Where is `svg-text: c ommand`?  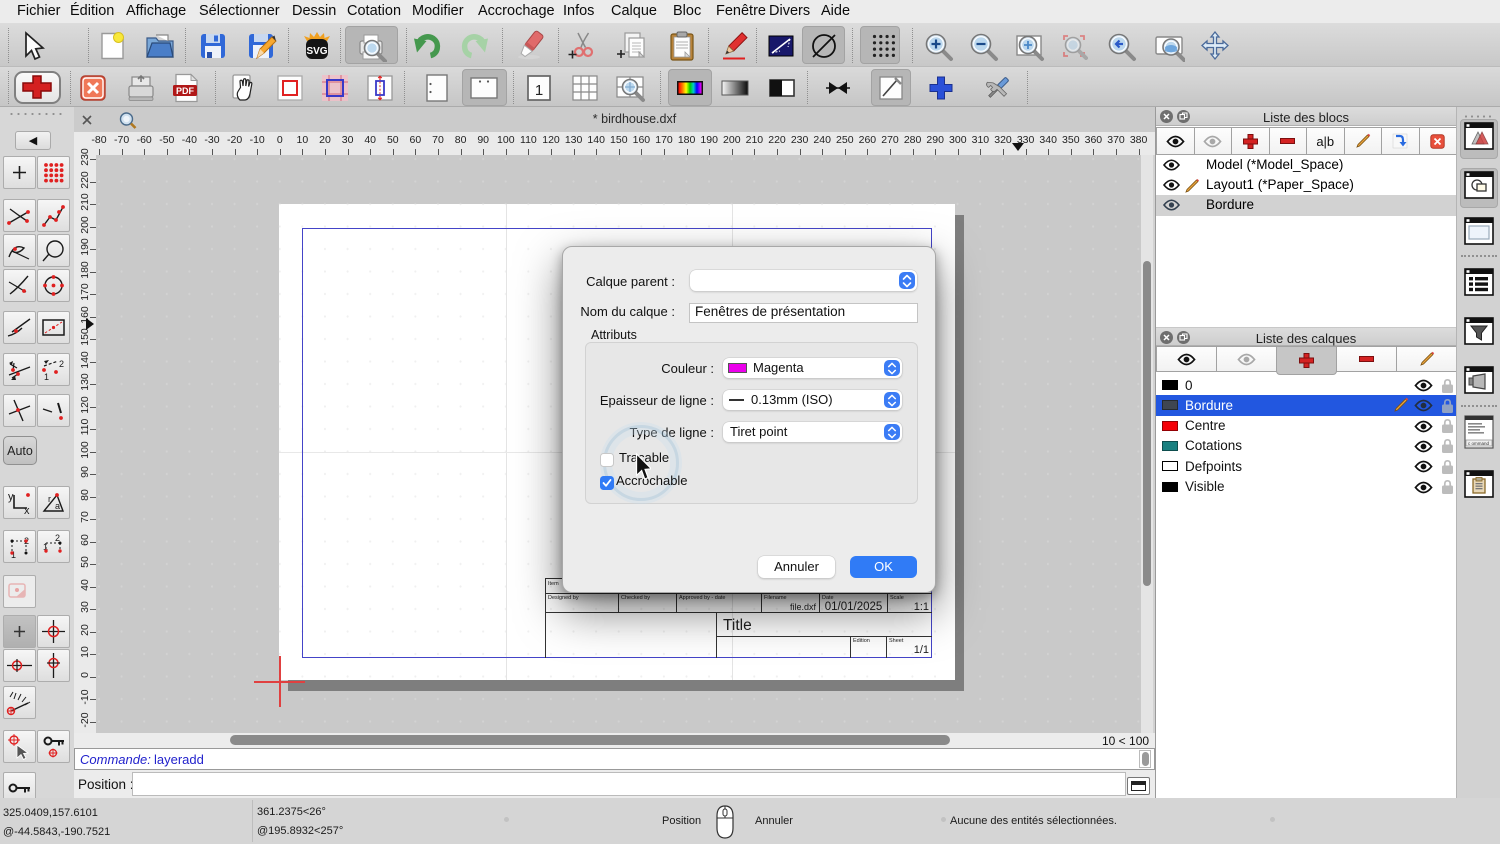 svg-text: c ommand is located at coordinates (1479, 443).